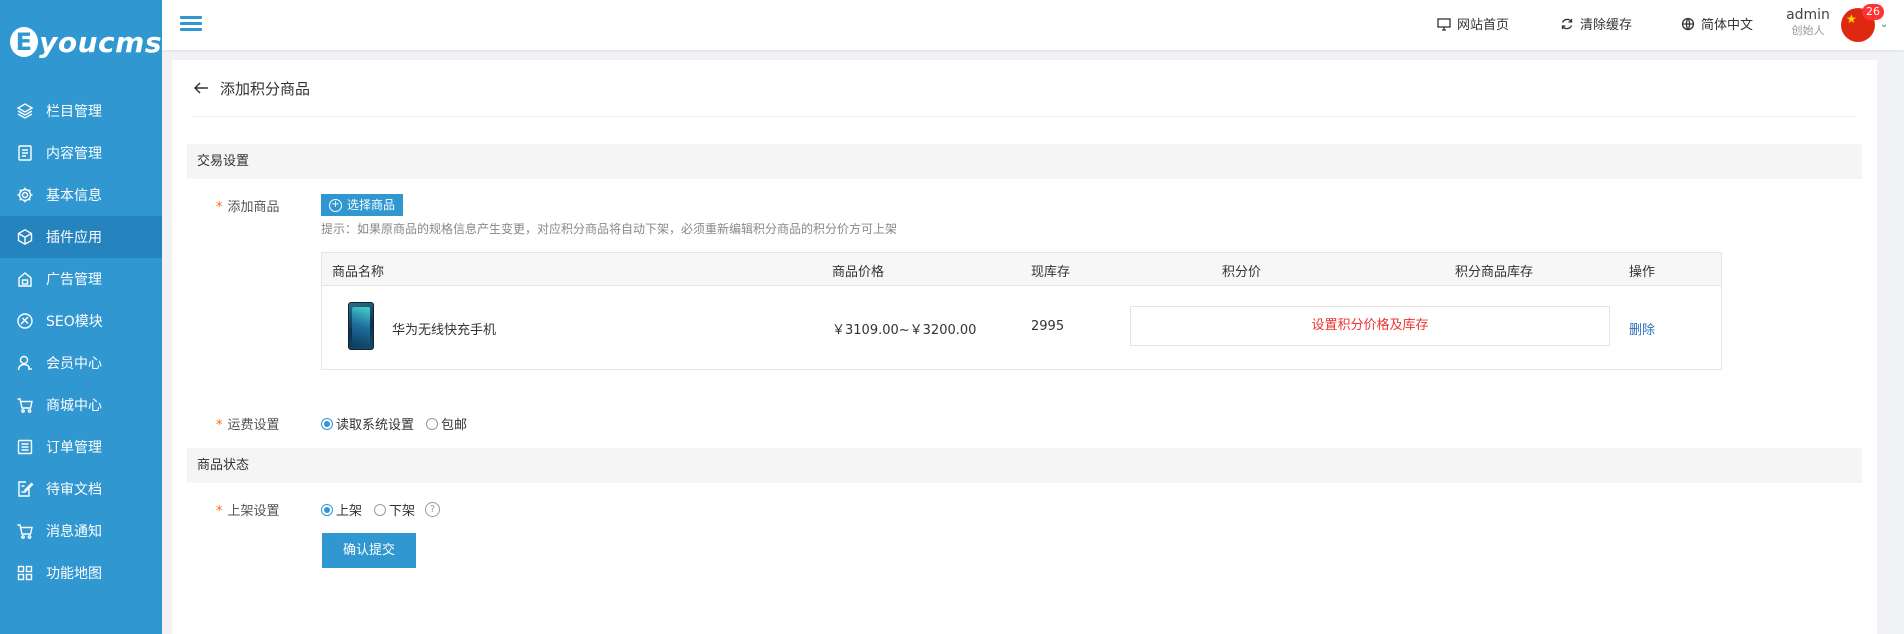  Describe the element at coordinates (74, 532) in the screenshot. I see `sidebar-item-label: 消息通知` at that location.